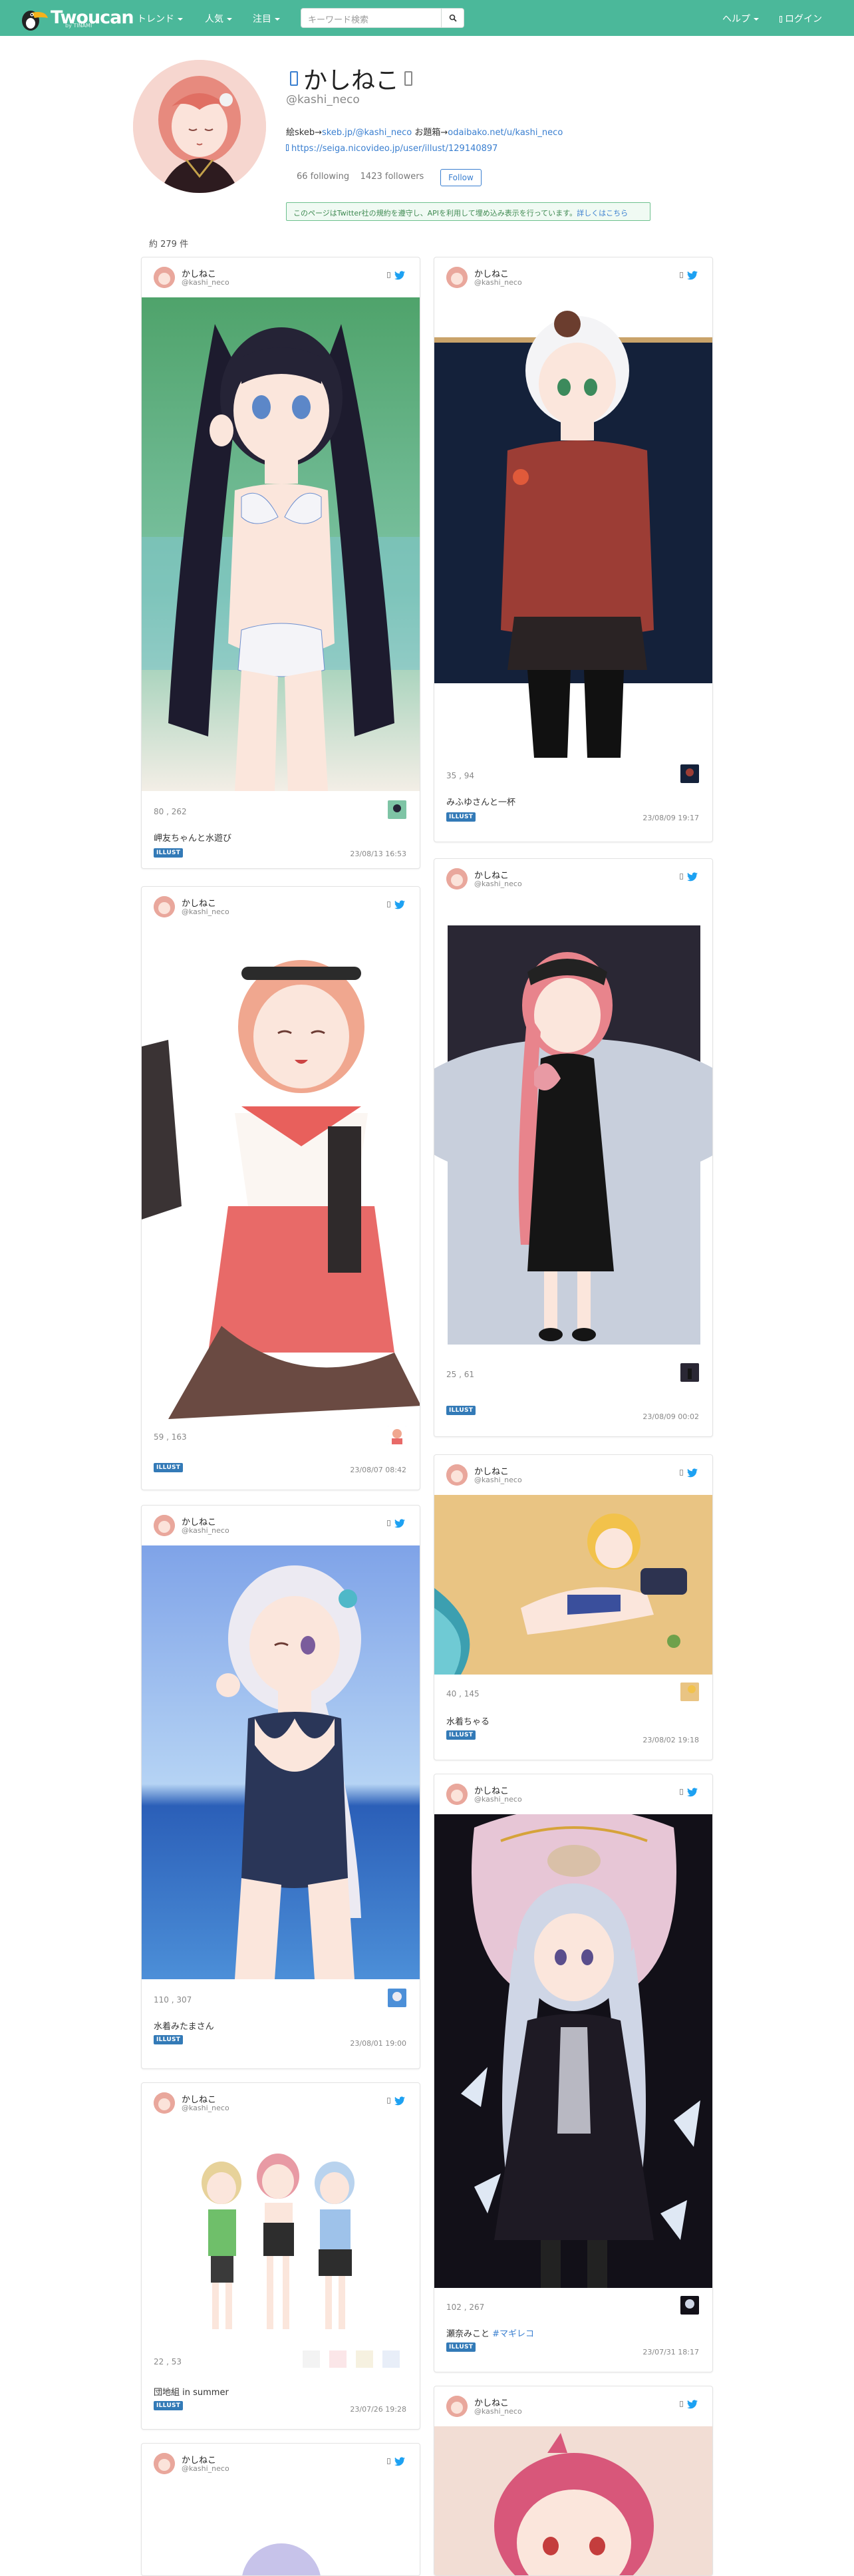 The height and width of the screenshot is (2576, 854). Describe the element at coordinates (305, 133) in the screenshot. I see `bio-skeb-label: skeb` at that location.